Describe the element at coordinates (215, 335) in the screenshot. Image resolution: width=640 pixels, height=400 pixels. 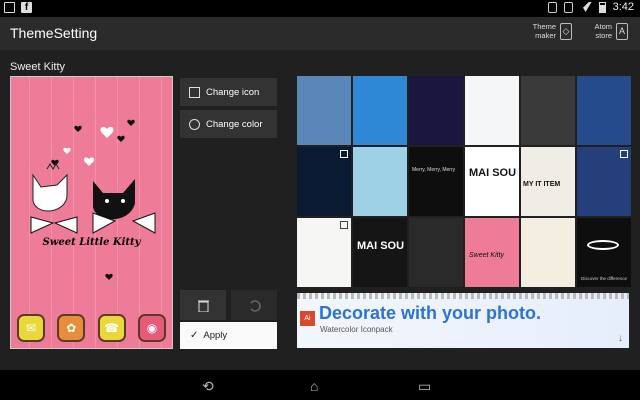
I see `apply-label: Apply` at that location.